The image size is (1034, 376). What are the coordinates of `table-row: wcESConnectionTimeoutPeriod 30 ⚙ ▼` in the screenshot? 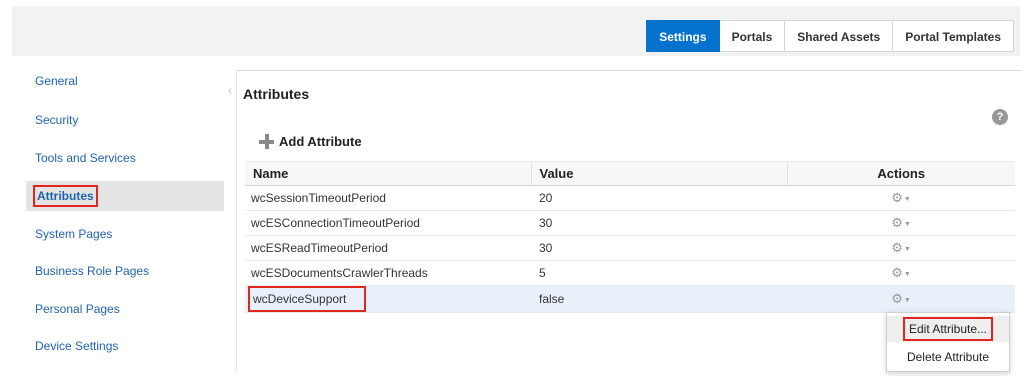 It's located at (630, 223).